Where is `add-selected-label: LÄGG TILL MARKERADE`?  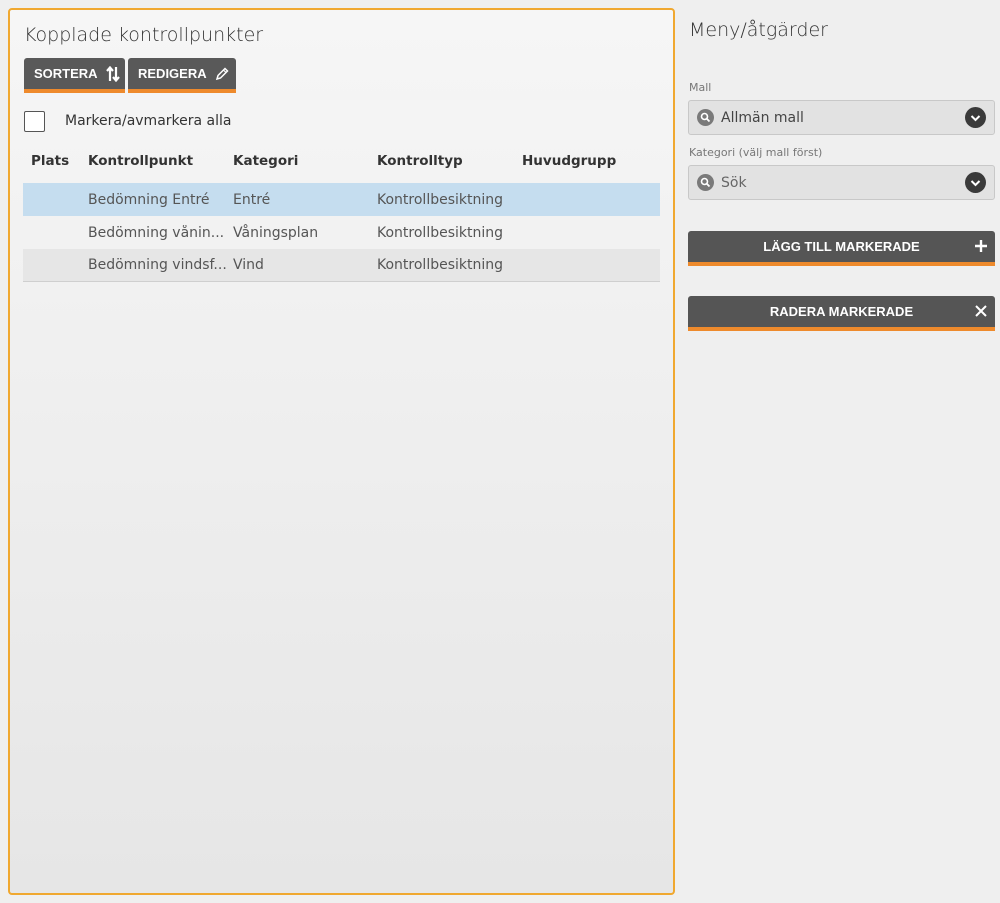
add-selected-label: LÄGG TILL MARKERADE is located at coordinates (841, 246).